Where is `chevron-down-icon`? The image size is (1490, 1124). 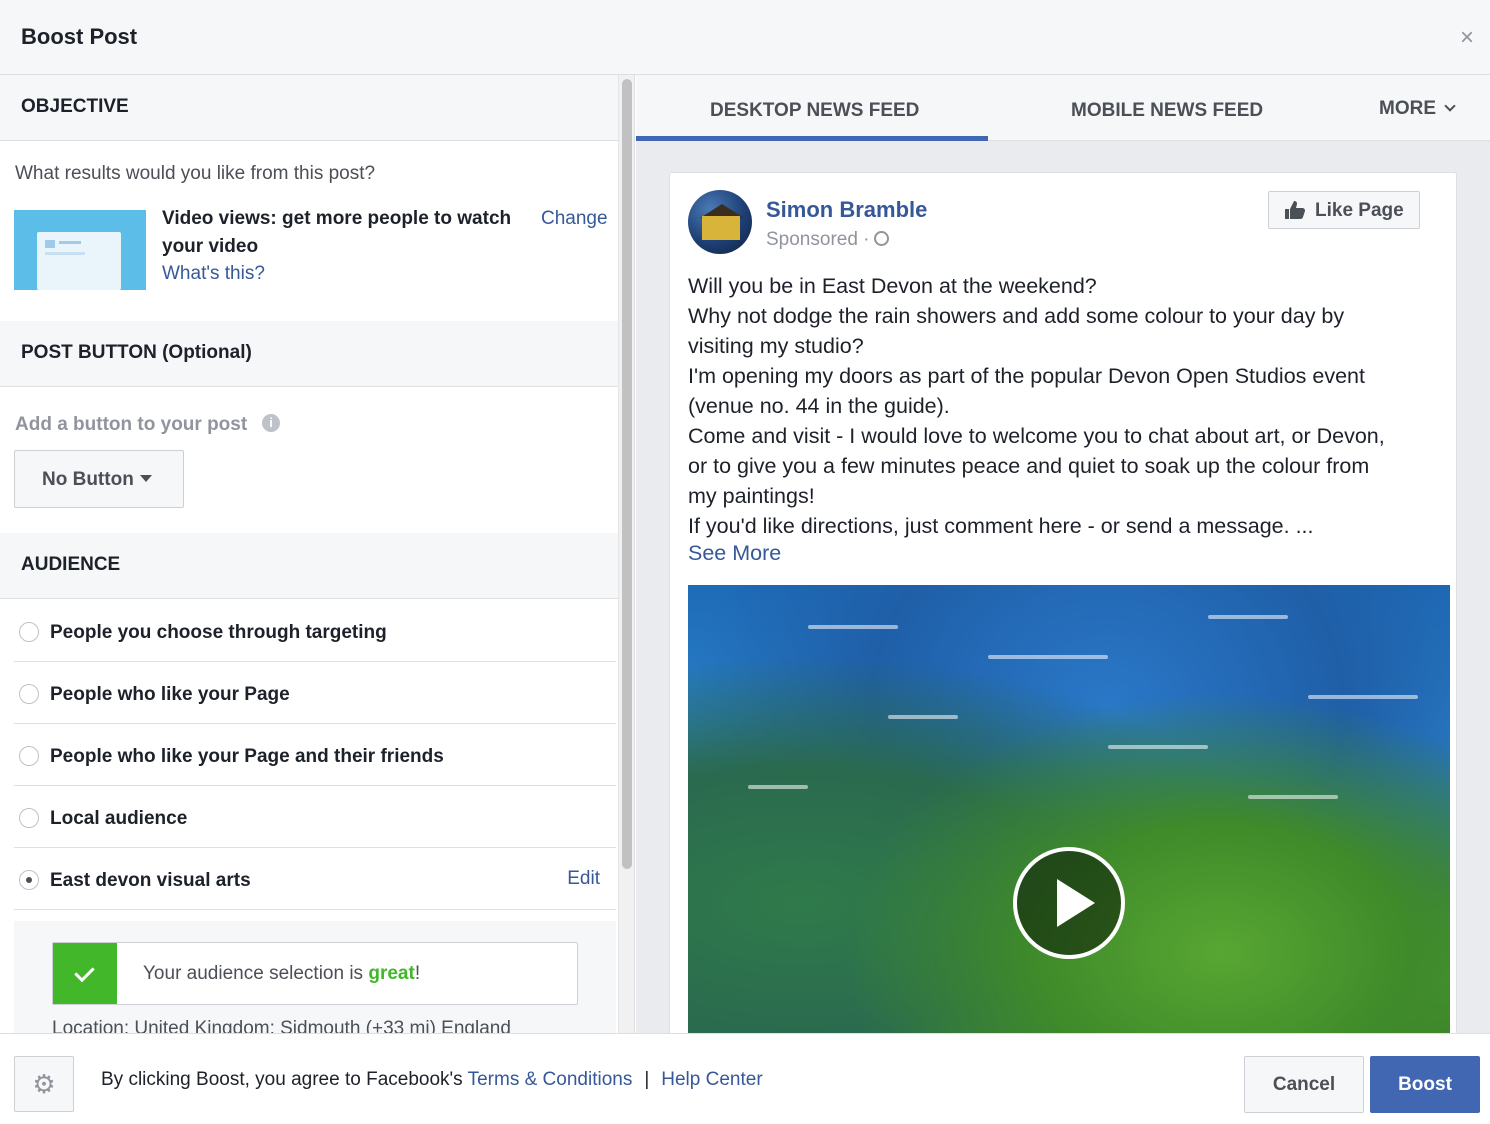 chevron-down-icon is located at coordinates (1450, 106).